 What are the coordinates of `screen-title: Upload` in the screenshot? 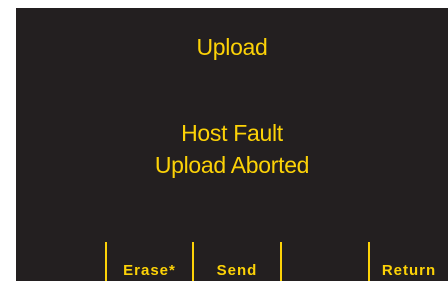 It's located at (232, 47).